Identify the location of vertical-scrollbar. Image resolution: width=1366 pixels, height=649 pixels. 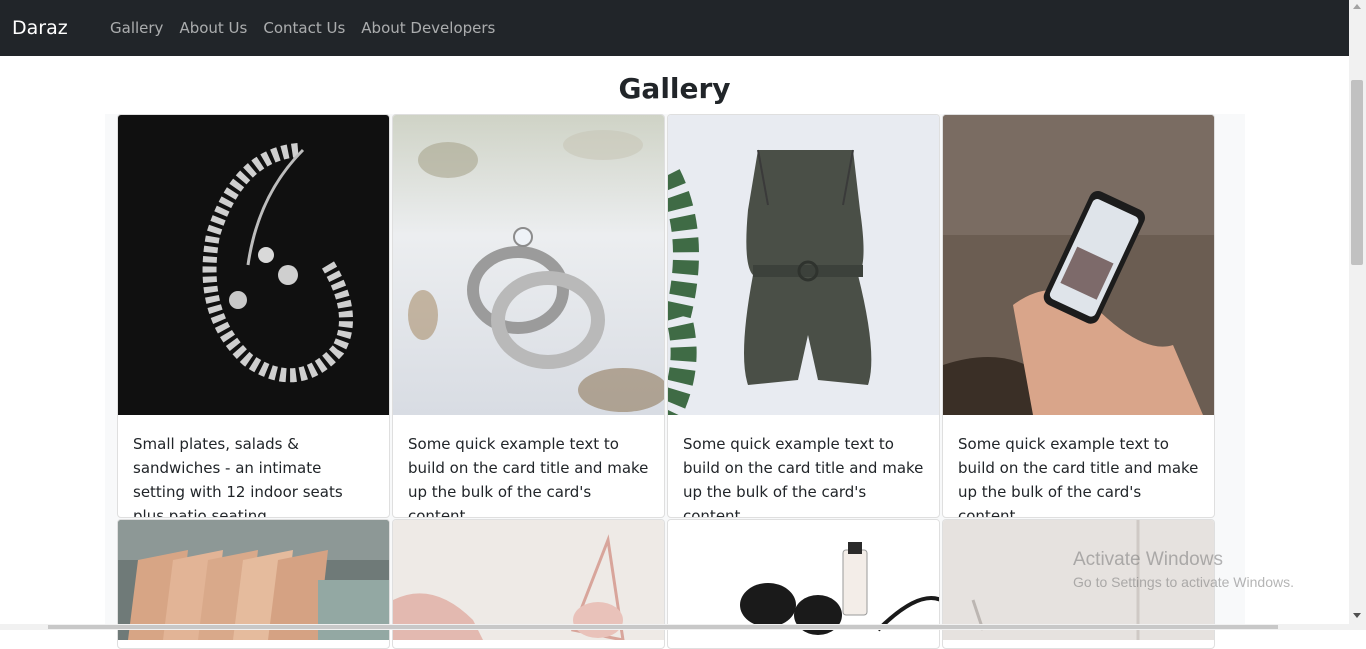
(1357, 315).